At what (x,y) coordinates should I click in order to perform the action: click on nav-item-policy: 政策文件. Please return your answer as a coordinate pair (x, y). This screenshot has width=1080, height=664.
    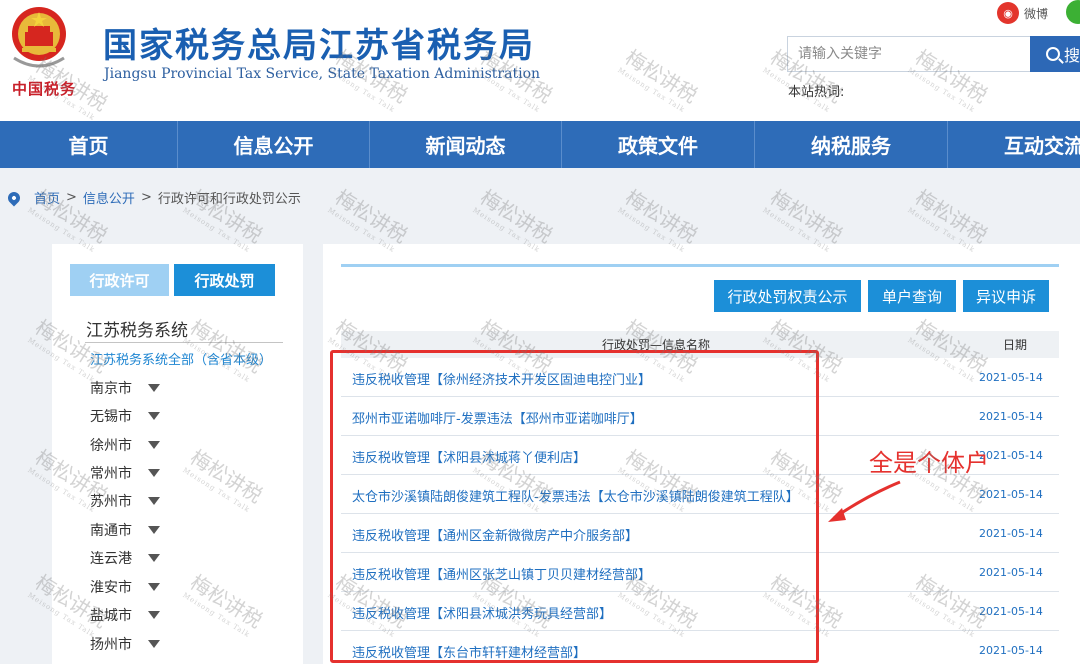
    Looking at the image, I should click on (658, 144).